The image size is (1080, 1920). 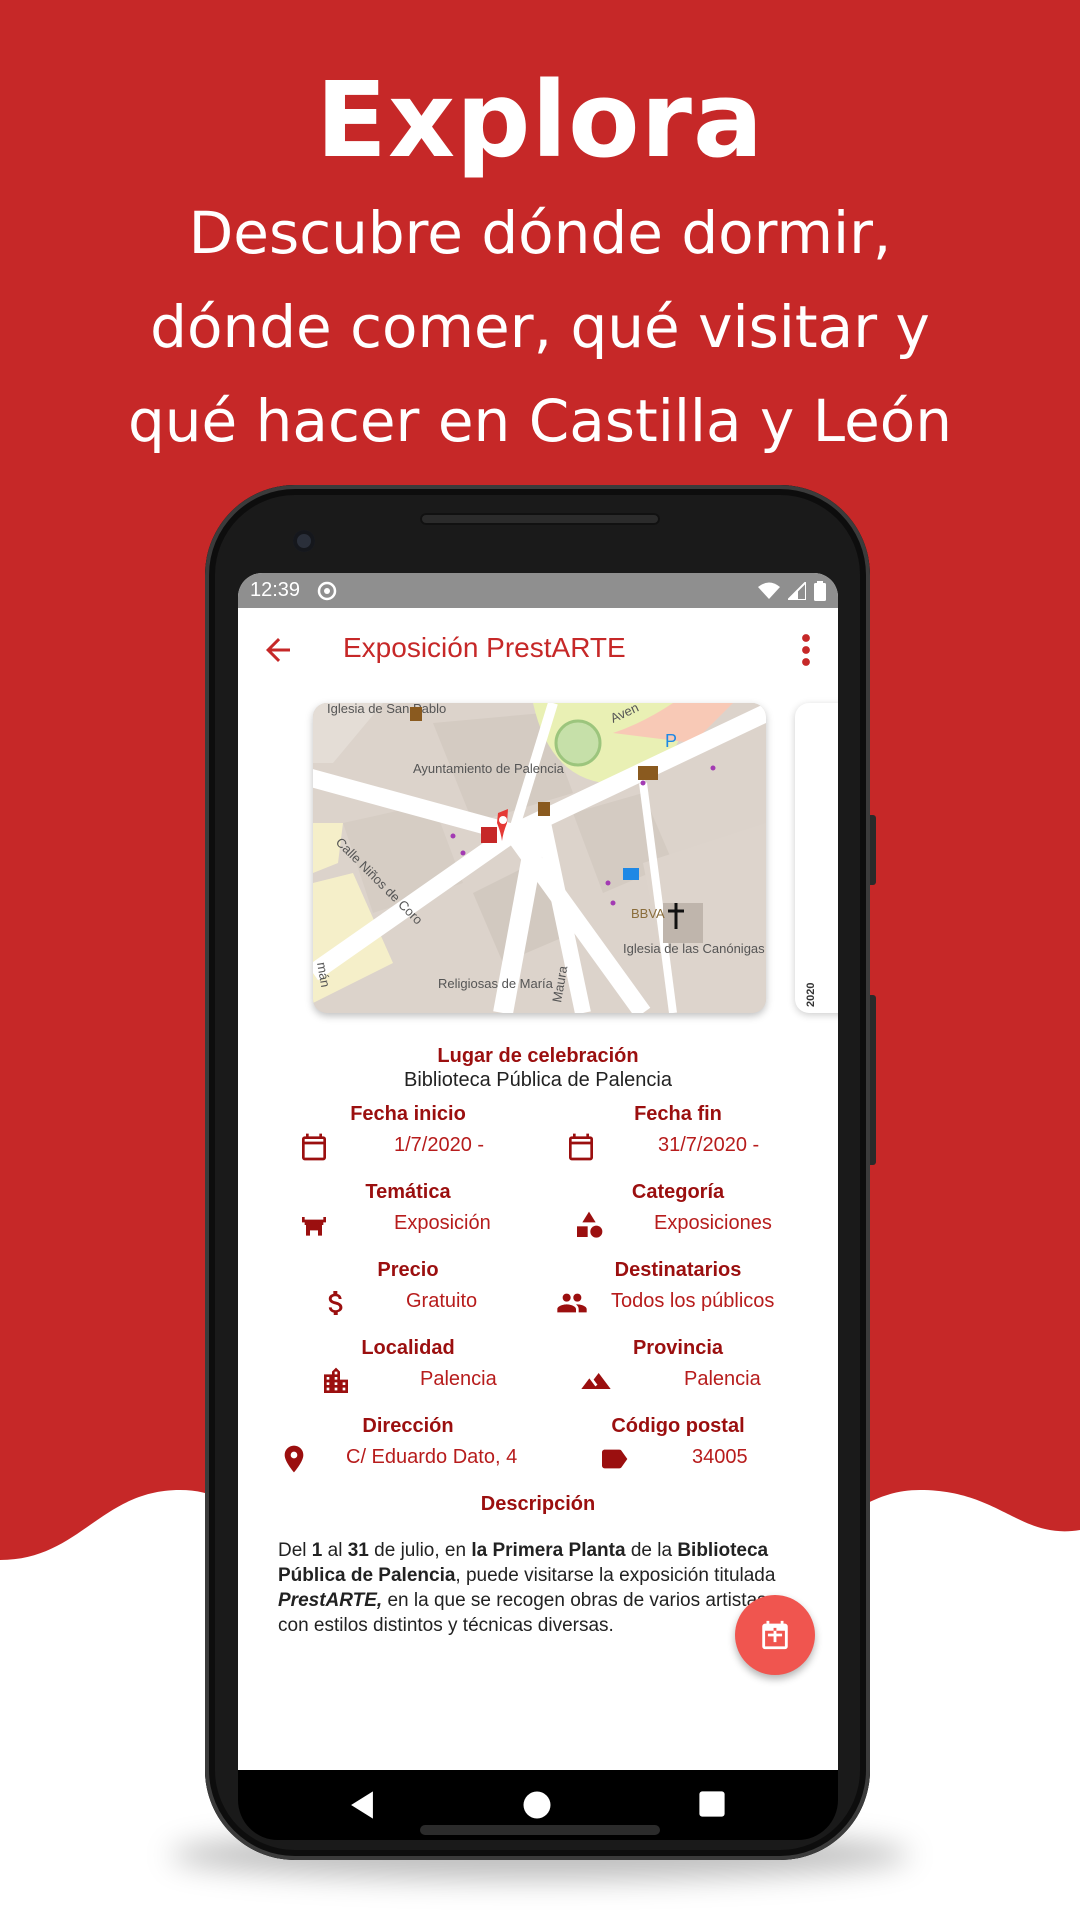 I want to click on description-fragment: PrestARTE,, so click(x=330, y=1600).